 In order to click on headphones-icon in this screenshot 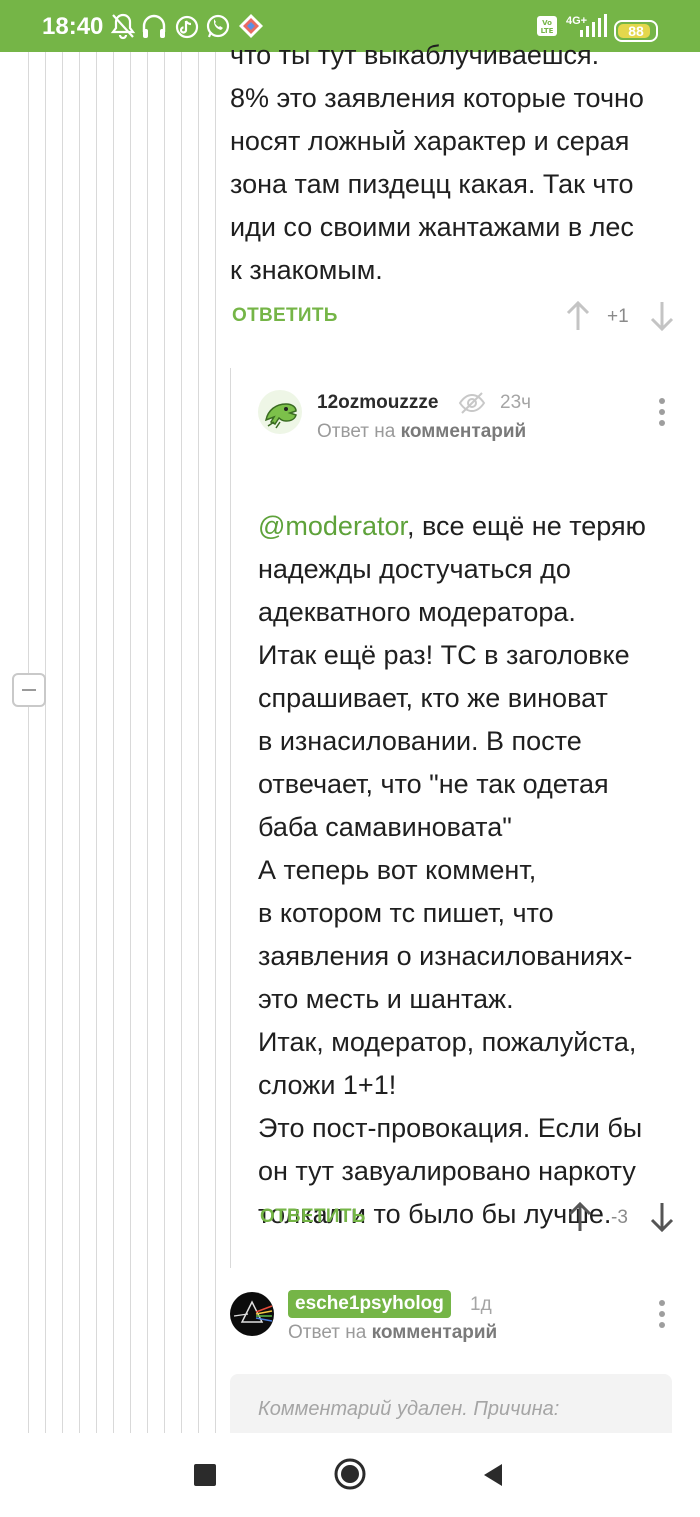, I will do `click(154, 26)`.